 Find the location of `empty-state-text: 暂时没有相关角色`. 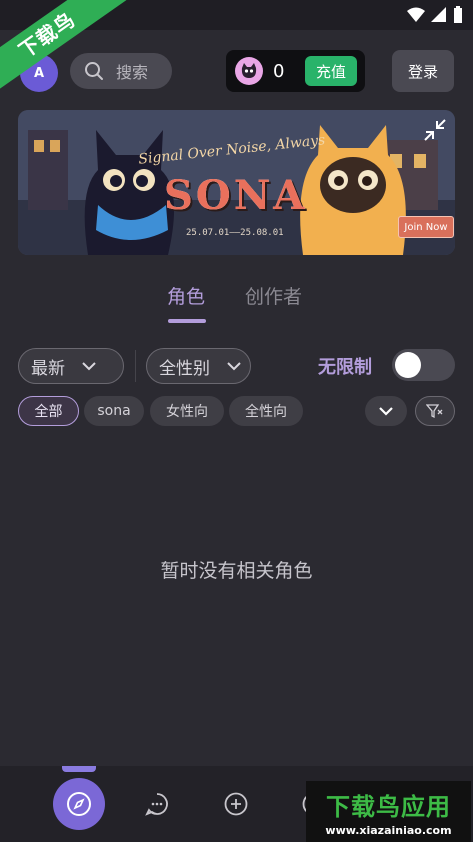

empty-state-text: 暂时没有相关角色 is located at coordinates (236, 571).